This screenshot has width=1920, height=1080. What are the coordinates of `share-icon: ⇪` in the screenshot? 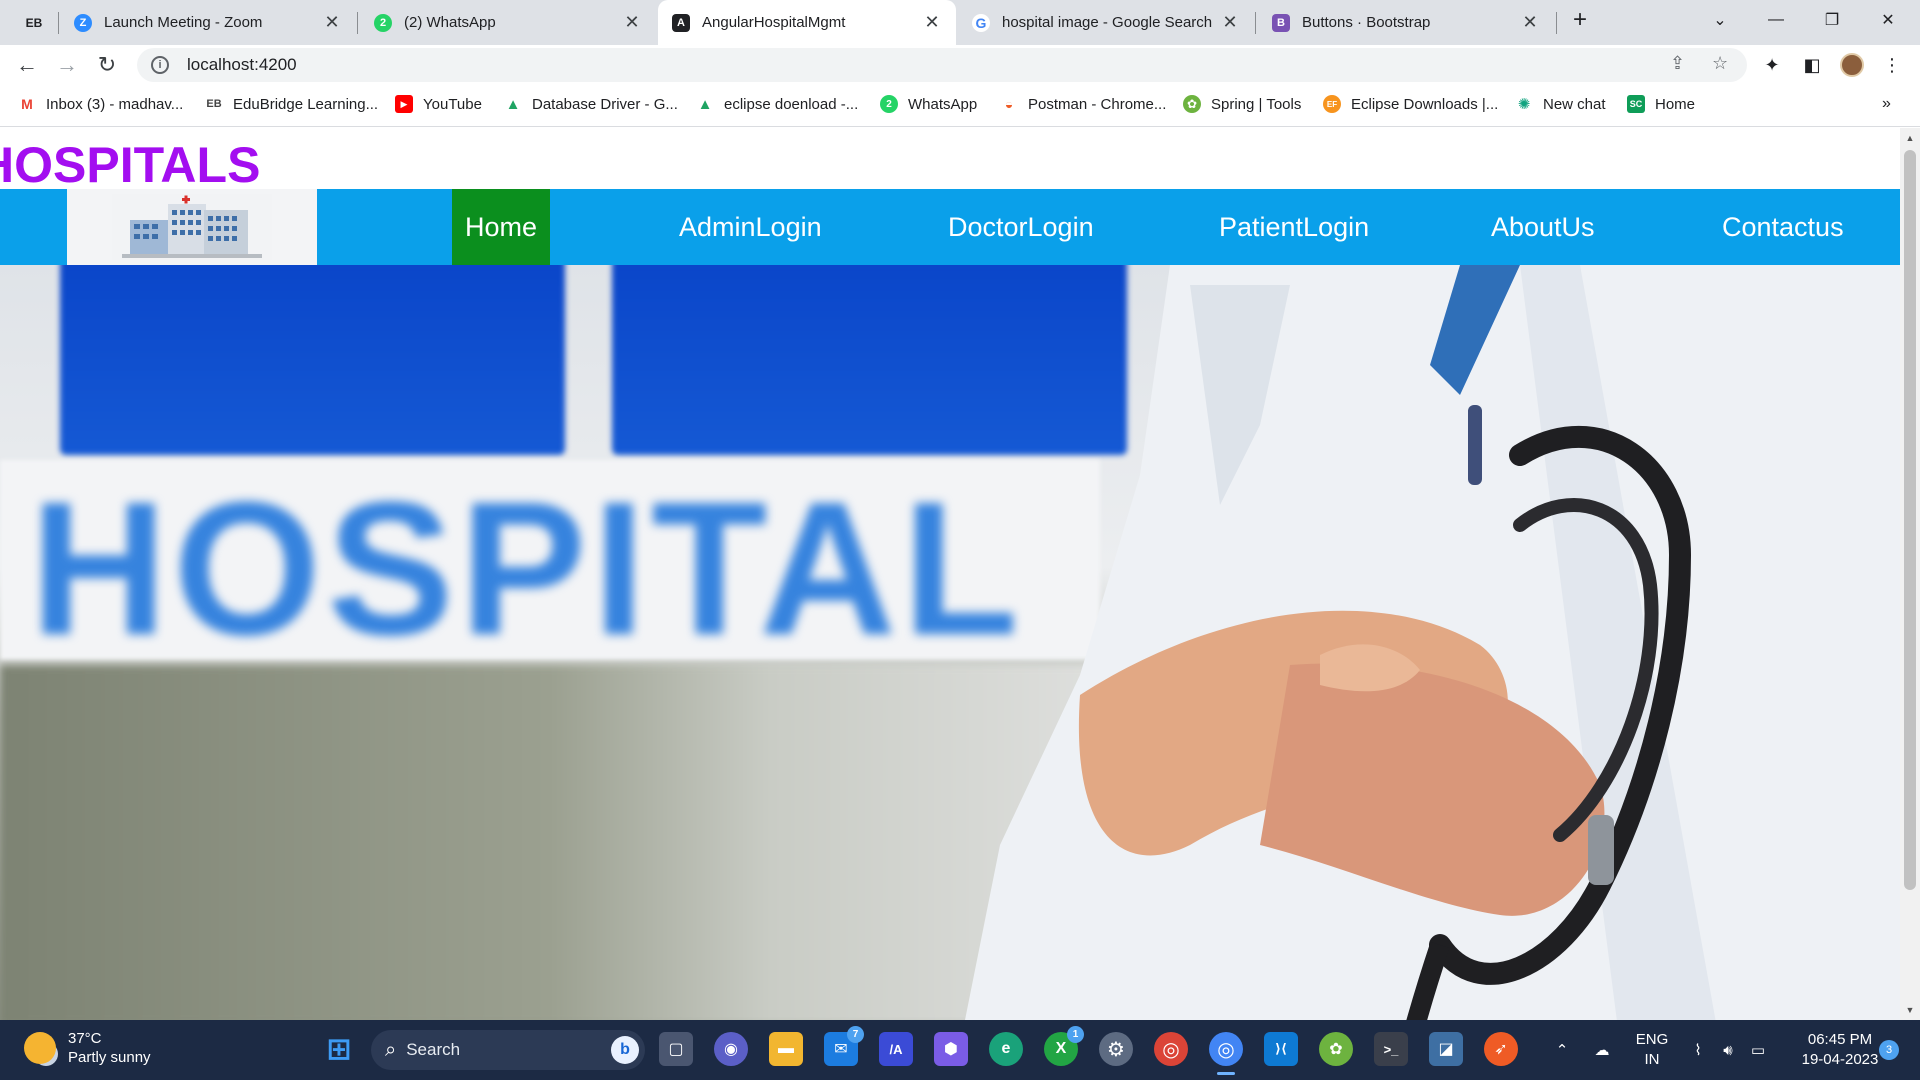 It's located at (1677, 63).